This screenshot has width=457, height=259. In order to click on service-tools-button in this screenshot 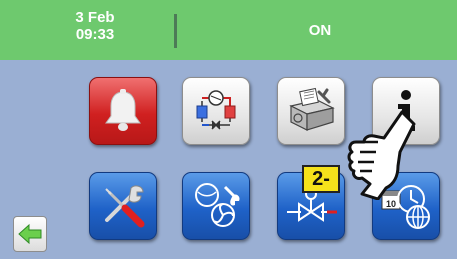, I will do `click(123, 206)`.